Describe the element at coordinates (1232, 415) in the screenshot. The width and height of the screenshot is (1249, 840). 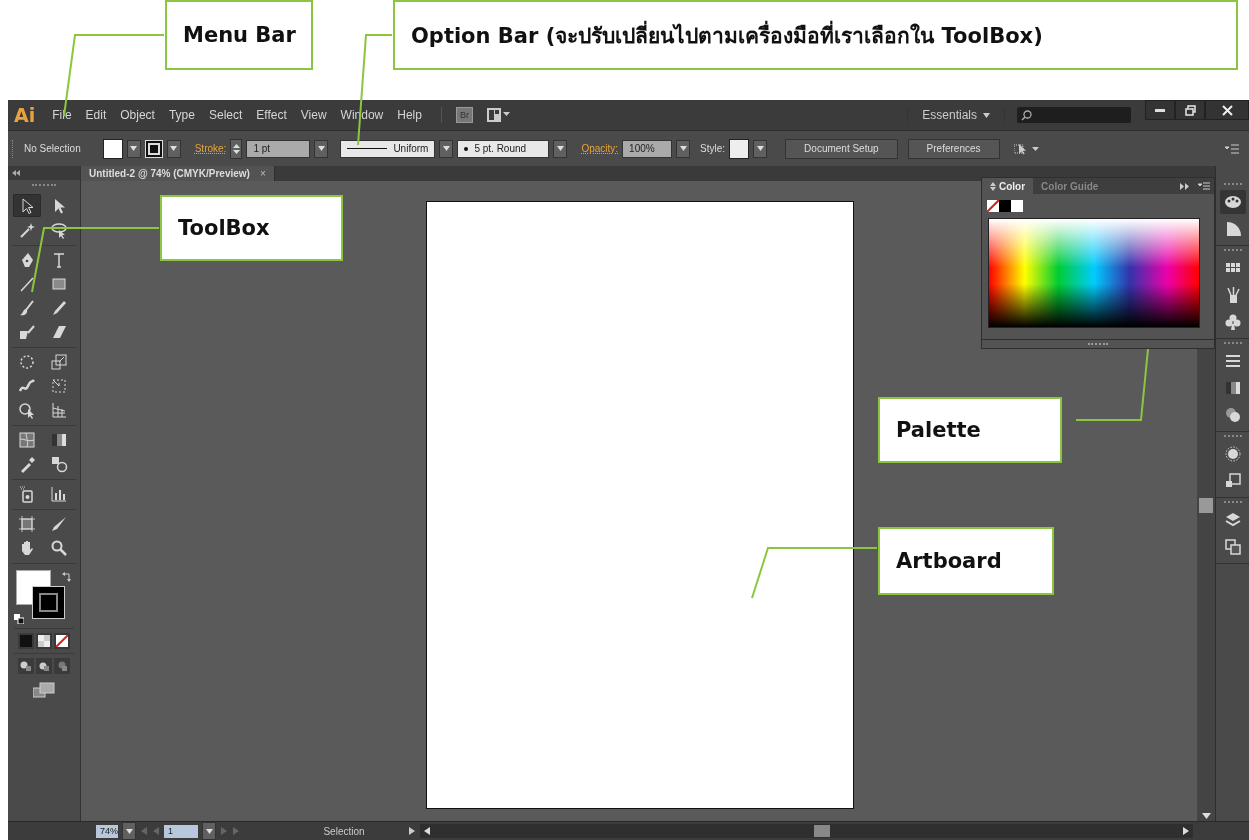
I see `circles-icon` at that location.